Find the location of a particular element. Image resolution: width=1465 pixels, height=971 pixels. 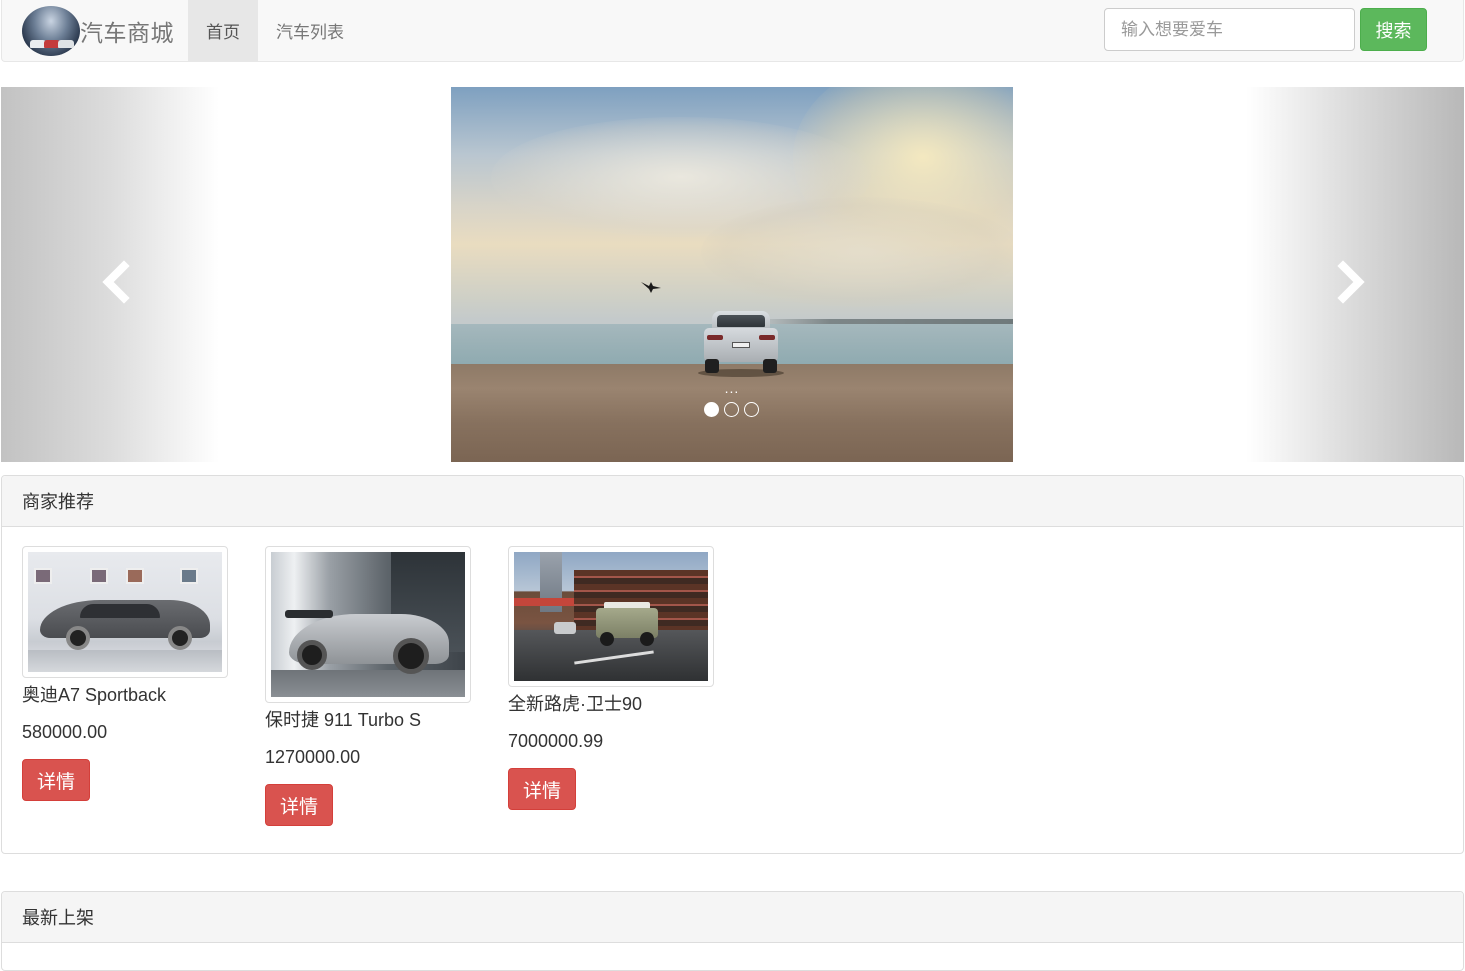

nav-item-home: 首页 is located at coordinates (223, 30).